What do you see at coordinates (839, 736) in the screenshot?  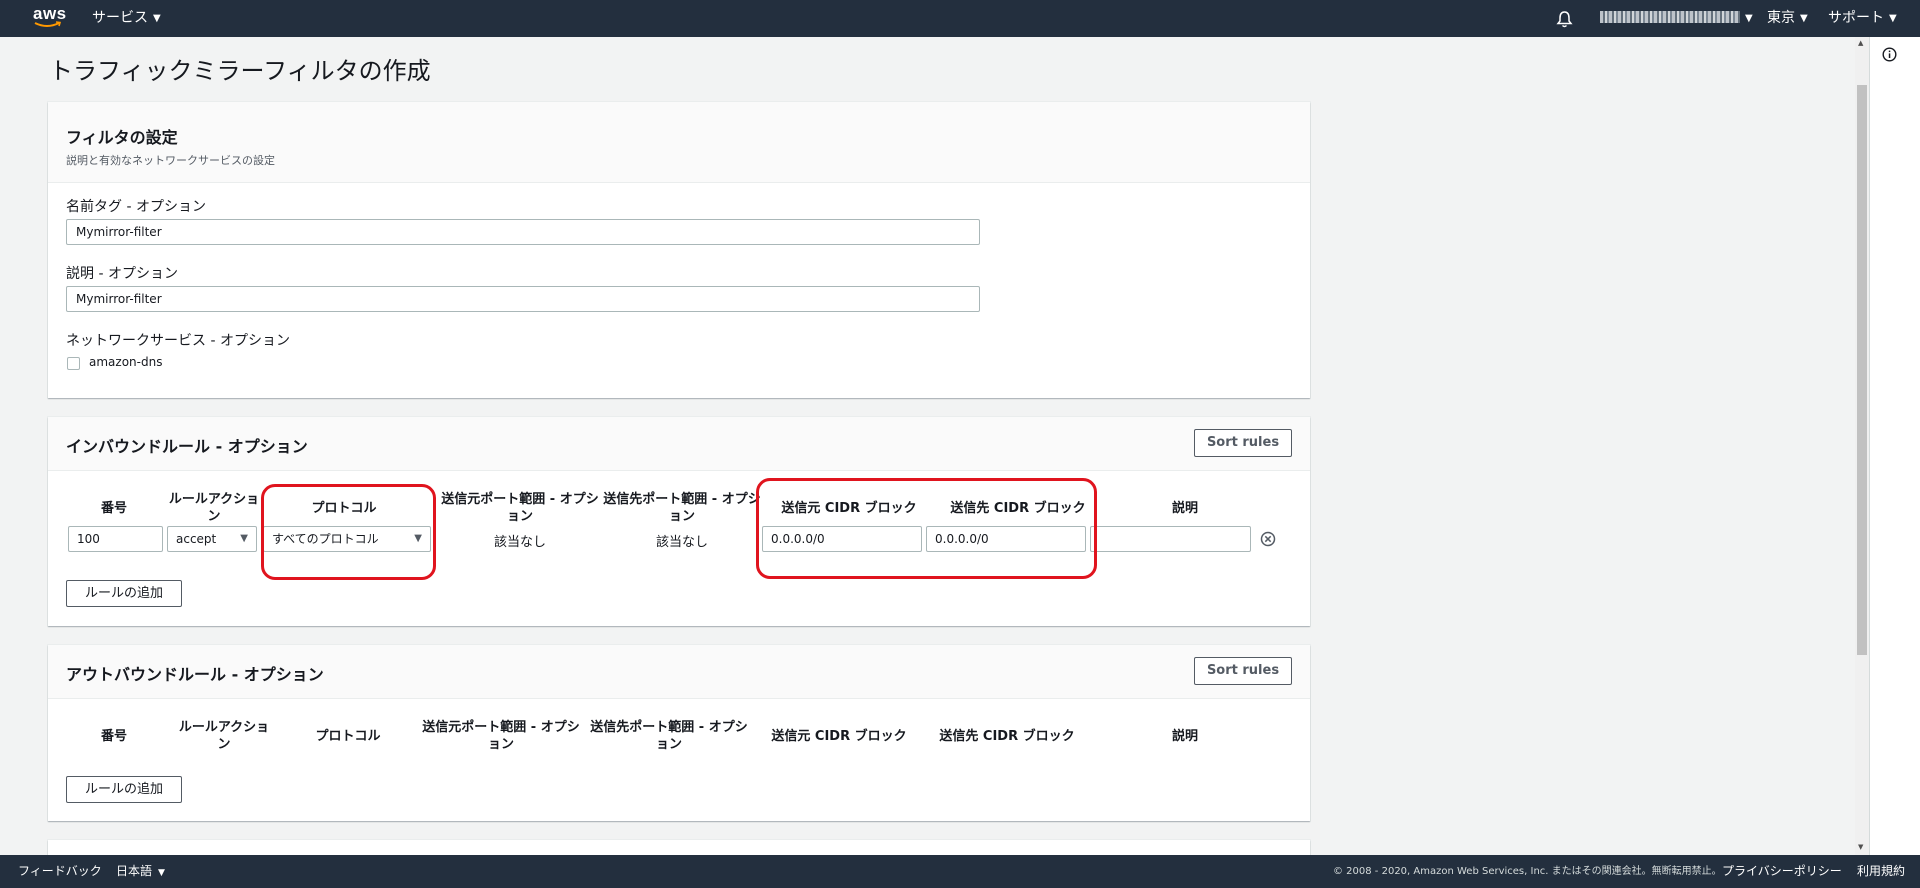 I see `outbound-col-source-cidr: 送信元 CIDR ブロック` at bounding box center [839, 736].